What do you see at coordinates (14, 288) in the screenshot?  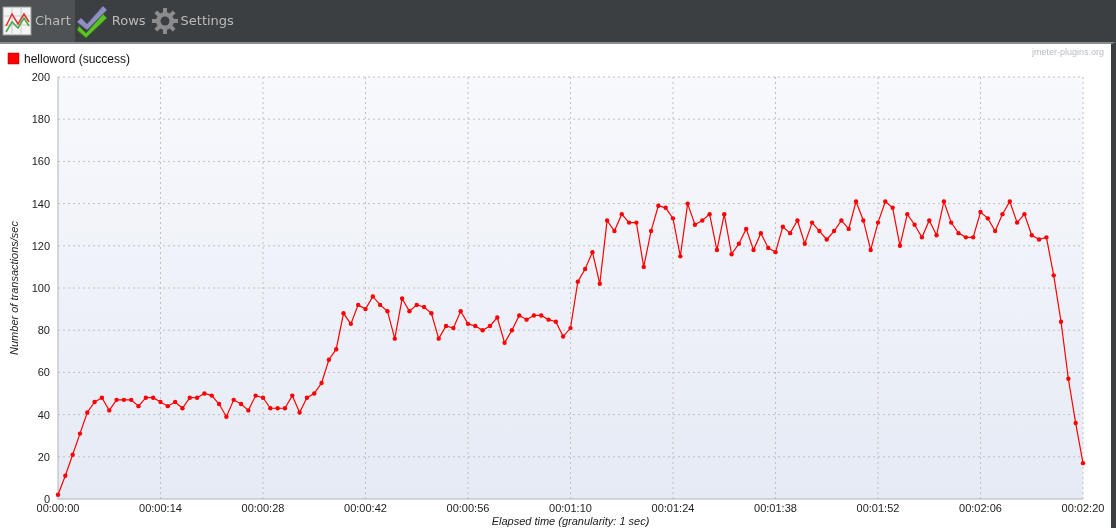 I see `y-axis-title: Number of transactions/sec` at bounding box center [14, 288].